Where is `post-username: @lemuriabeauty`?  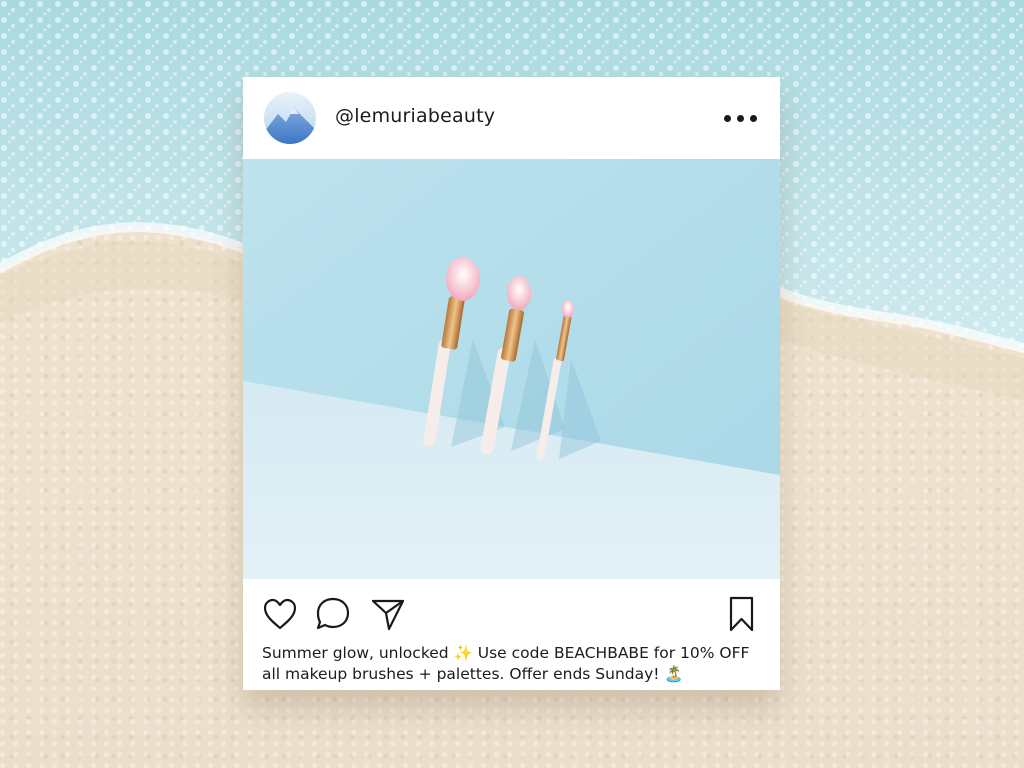 post-username: @lemuriabeauty is located at coordinates (415, 116).